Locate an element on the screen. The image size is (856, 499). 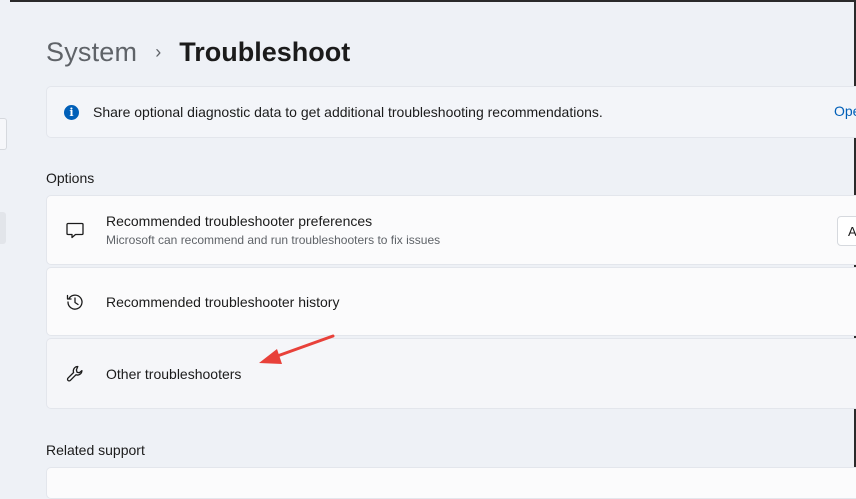
wrench-icon is located at coordinates (75, 374).